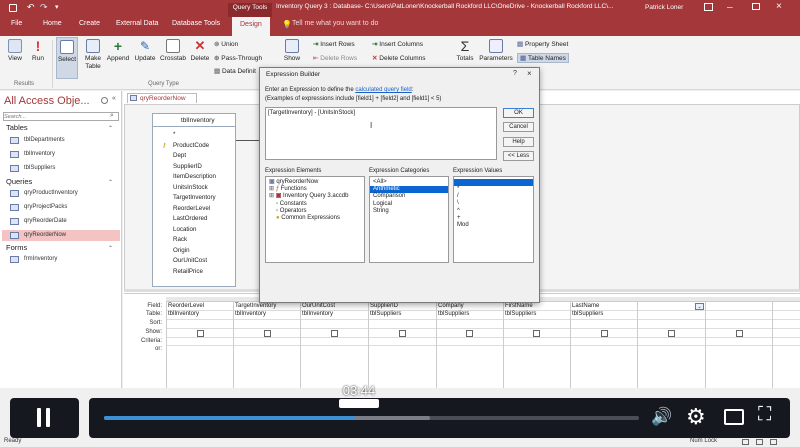 This screenshot has width=800, height=447. Describe the element at coordinates (251, 26) in the screenshot. I see `tab-design: Design` at that location.